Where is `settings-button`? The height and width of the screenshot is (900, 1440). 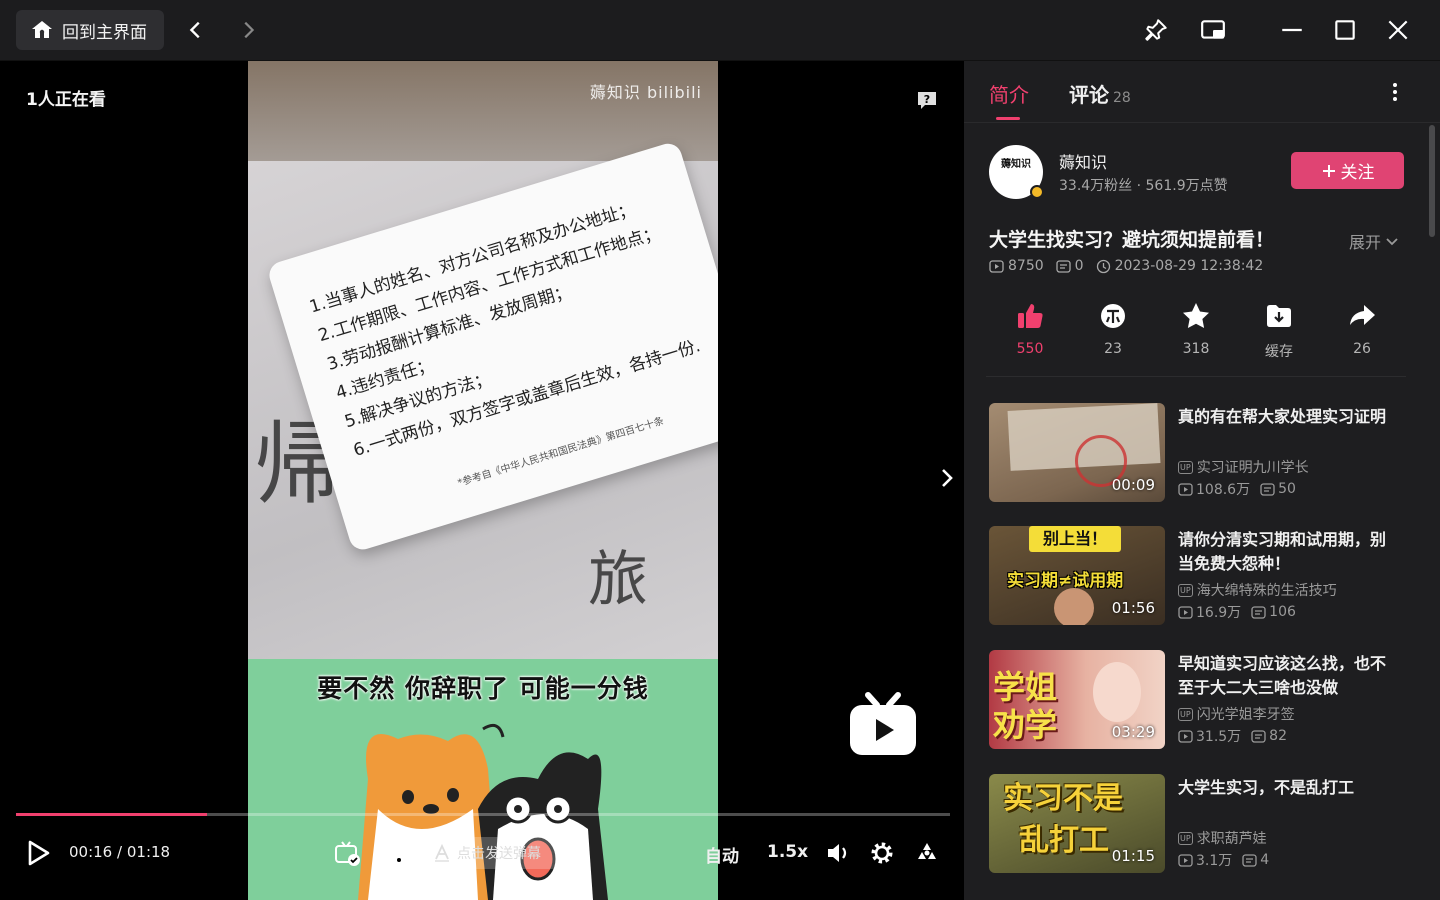 settings-button is located at coordinates (882, 853).